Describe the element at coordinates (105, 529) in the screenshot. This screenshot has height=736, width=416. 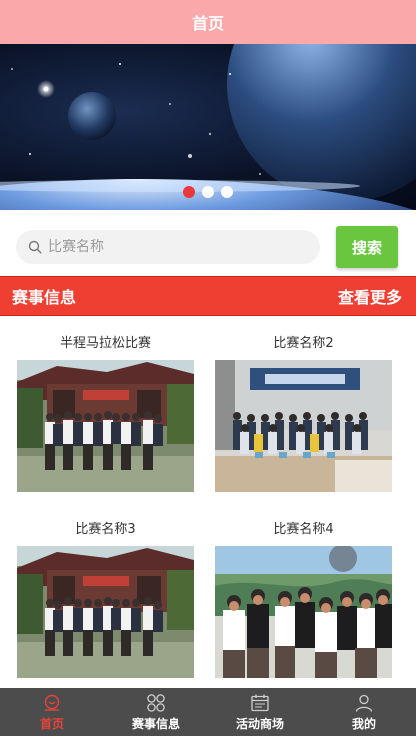
I see `event-title: 比赛名称3` at that location.